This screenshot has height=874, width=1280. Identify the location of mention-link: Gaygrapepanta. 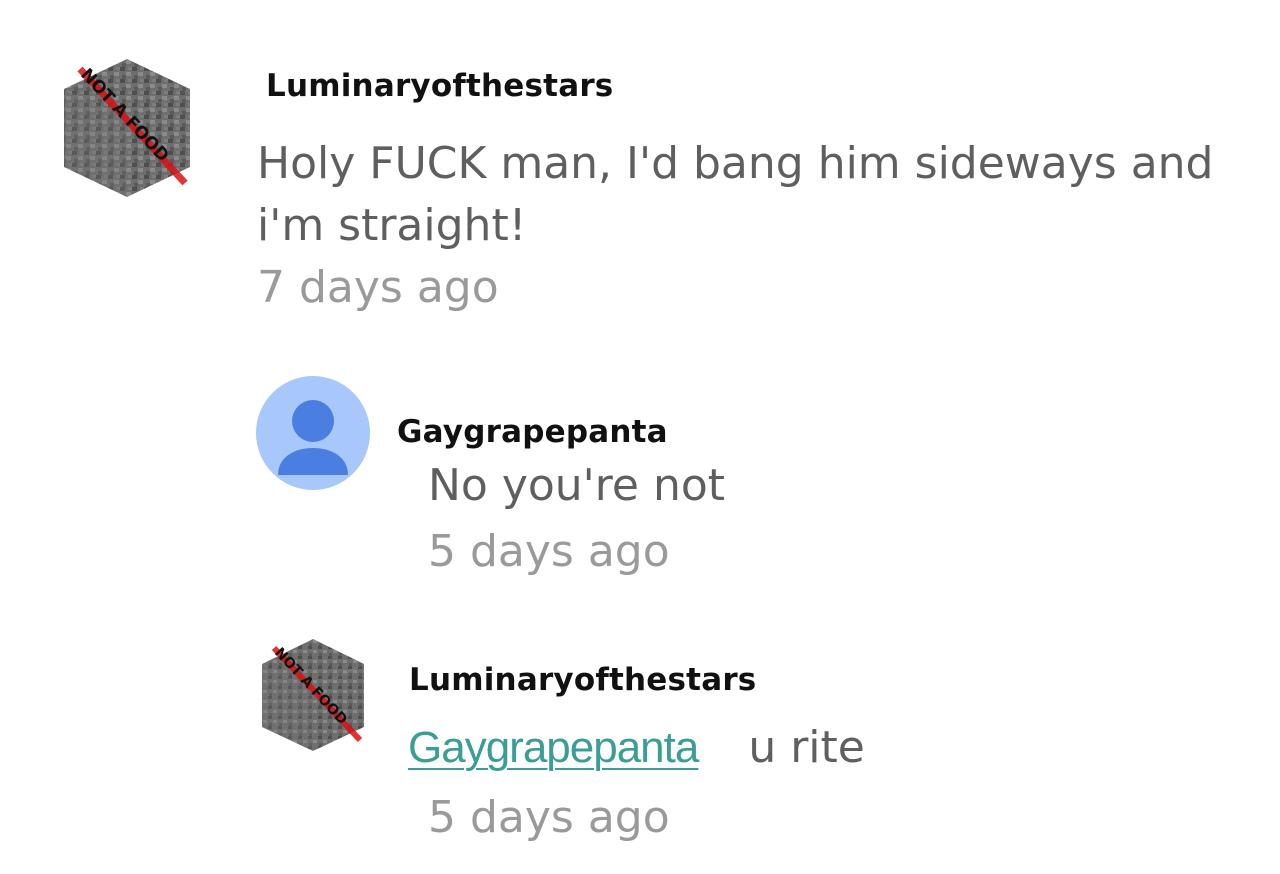
(553, 747).